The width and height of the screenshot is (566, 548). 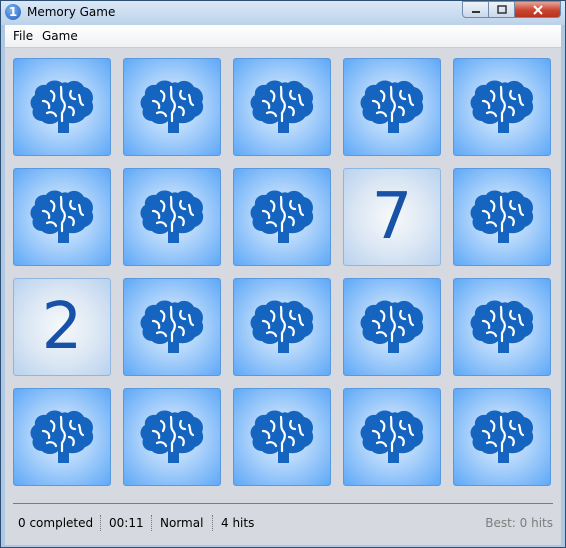 I want to click on window-controls, so click(x=511, y=10).